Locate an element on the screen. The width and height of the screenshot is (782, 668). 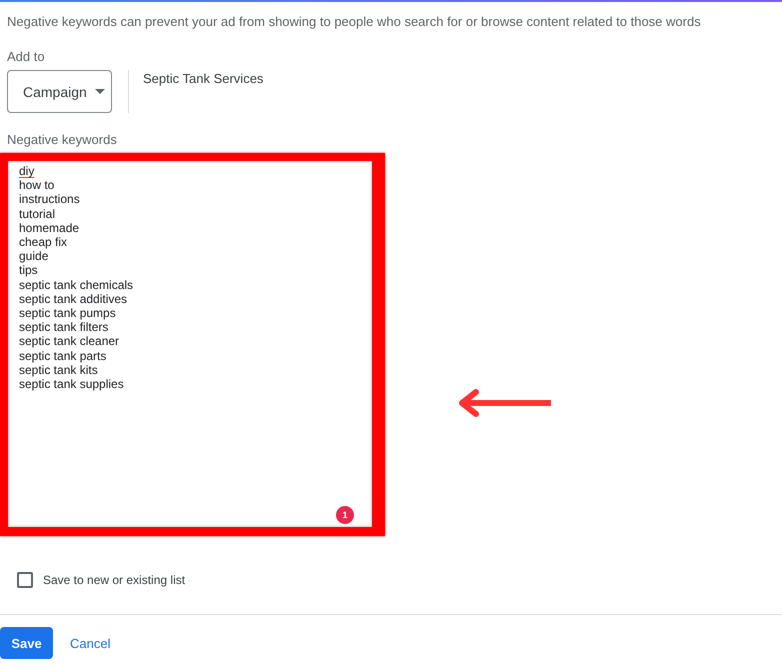
keyword-text: septic tank filters is located at coordinates (63, 327).